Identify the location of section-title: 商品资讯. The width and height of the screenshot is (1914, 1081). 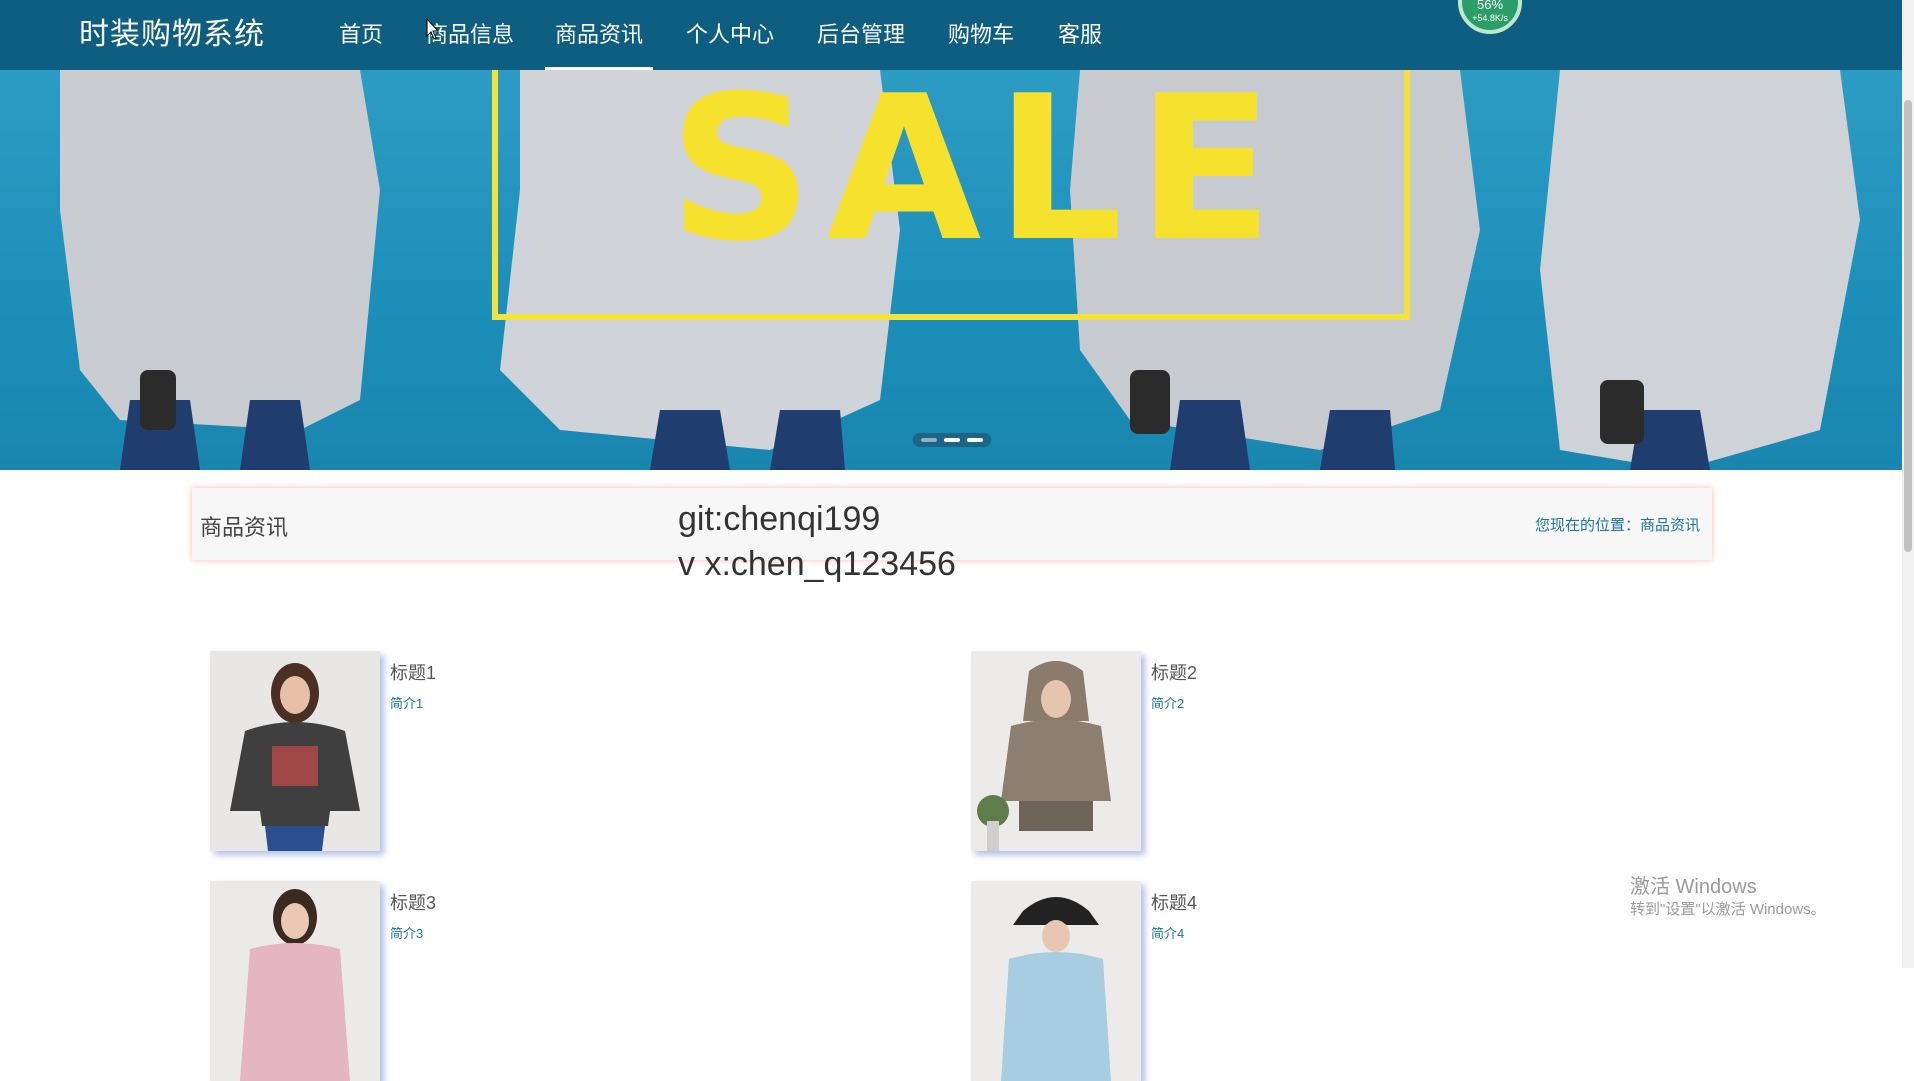
(244, 527).